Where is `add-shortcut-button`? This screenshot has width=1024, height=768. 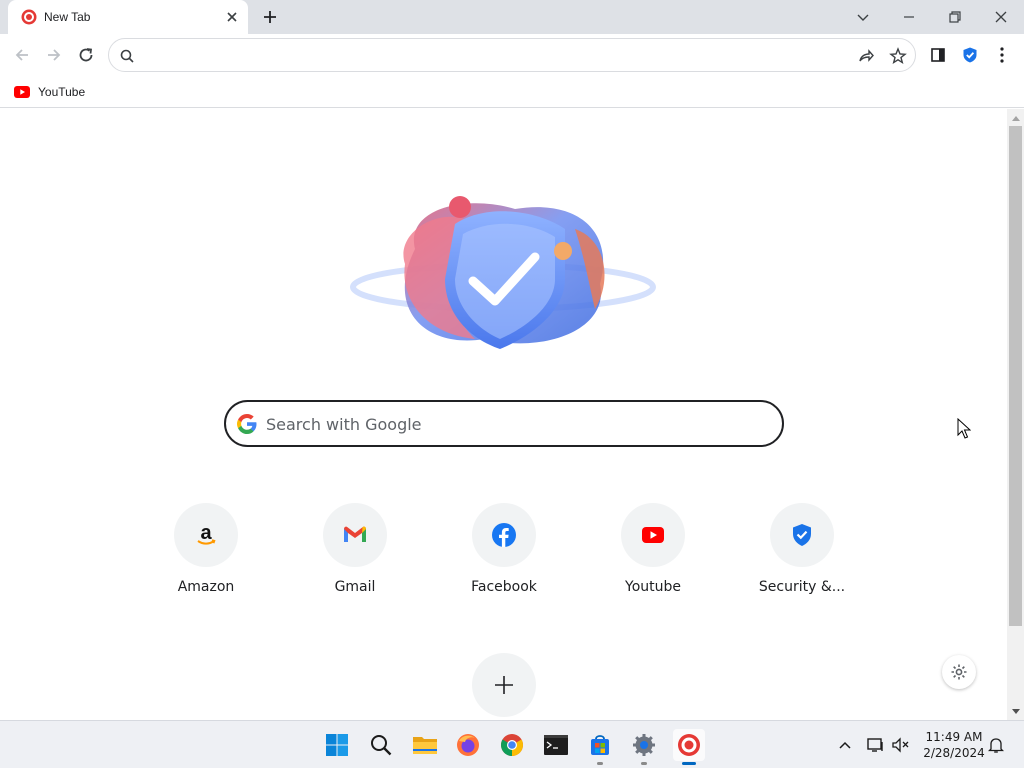 add-shortcut-button is located at coordinates (504, 685).